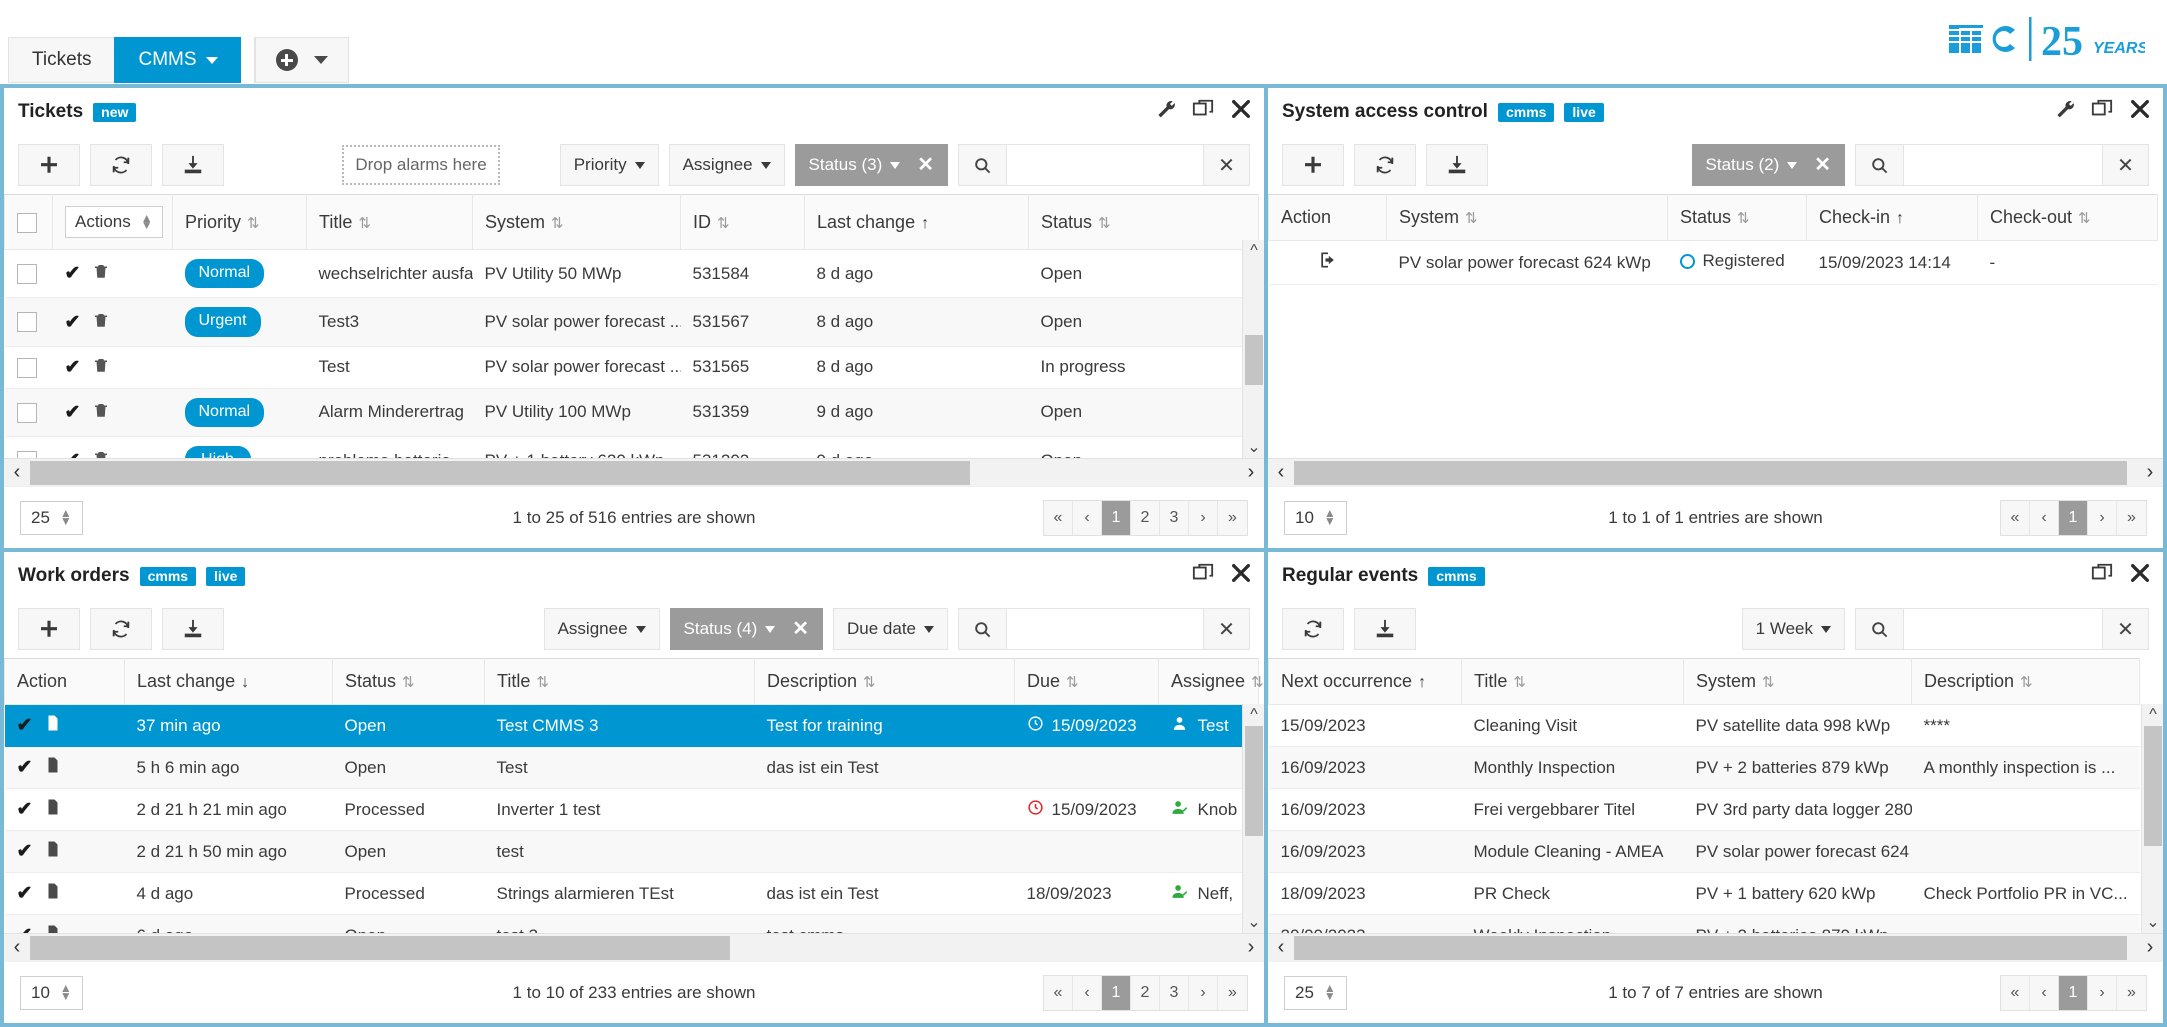 The height and width of the screenshot is (1027, 2167). I want to click on re-col-system: System ⇅, so click(1797, 681).